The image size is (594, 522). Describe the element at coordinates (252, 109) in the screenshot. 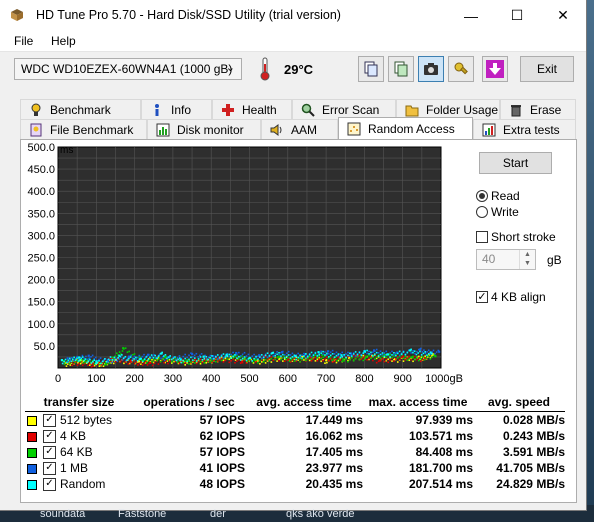

I see `tab-health: Health` at that location.